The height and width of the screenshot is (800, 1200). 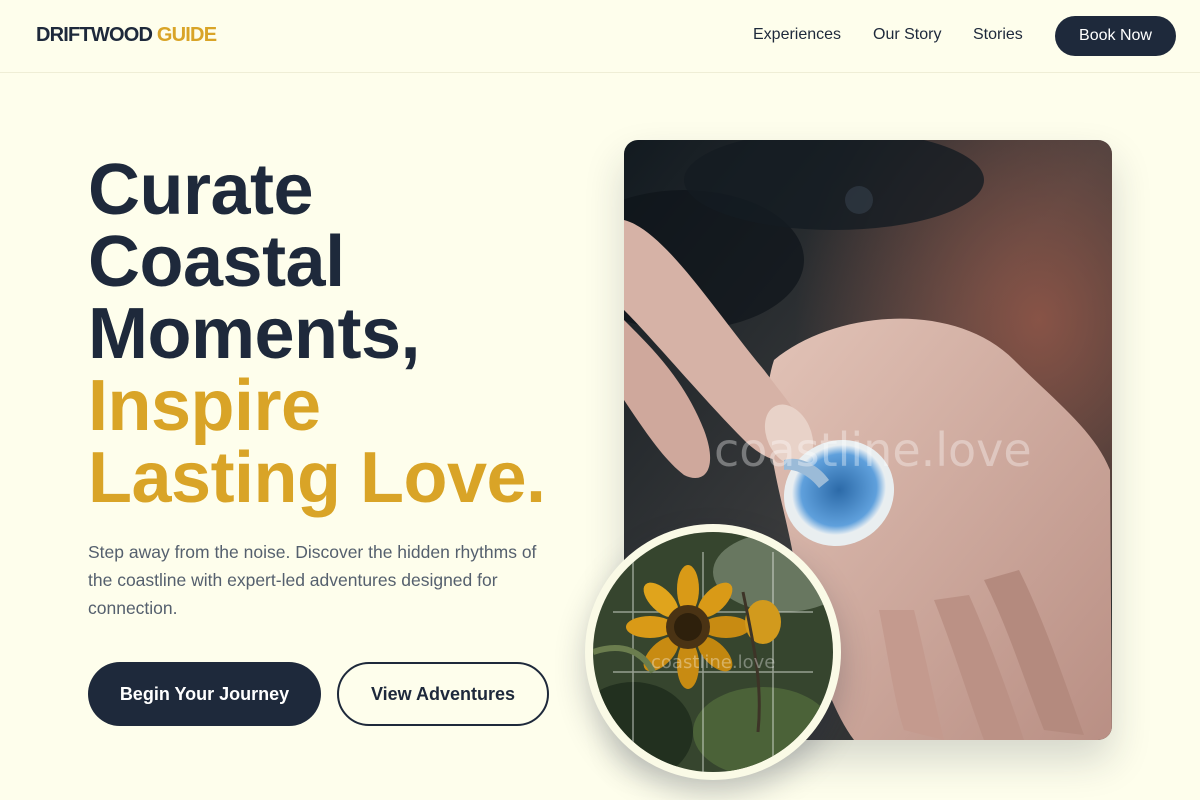 What do you see at coordinates (216, 262) in the screenshot?
I see `hero-title-line-2: Coastal` at bounding box center [216, 262].